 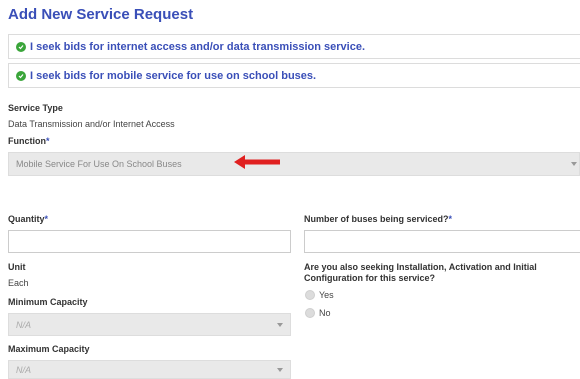 What do you see at coordinates (318, 313) in the screenshot?
I see `installation-no-option: No` at bounding box center [318, 313].